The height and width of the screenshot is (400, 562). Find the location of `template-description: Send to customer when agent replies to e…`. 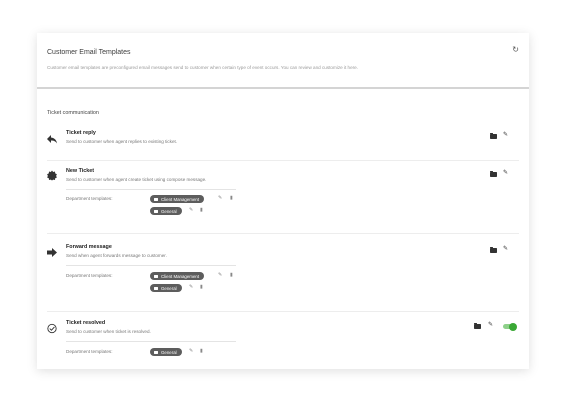

template-description: Send to customer when agent replies to e… is located at coordinates (122, 141).